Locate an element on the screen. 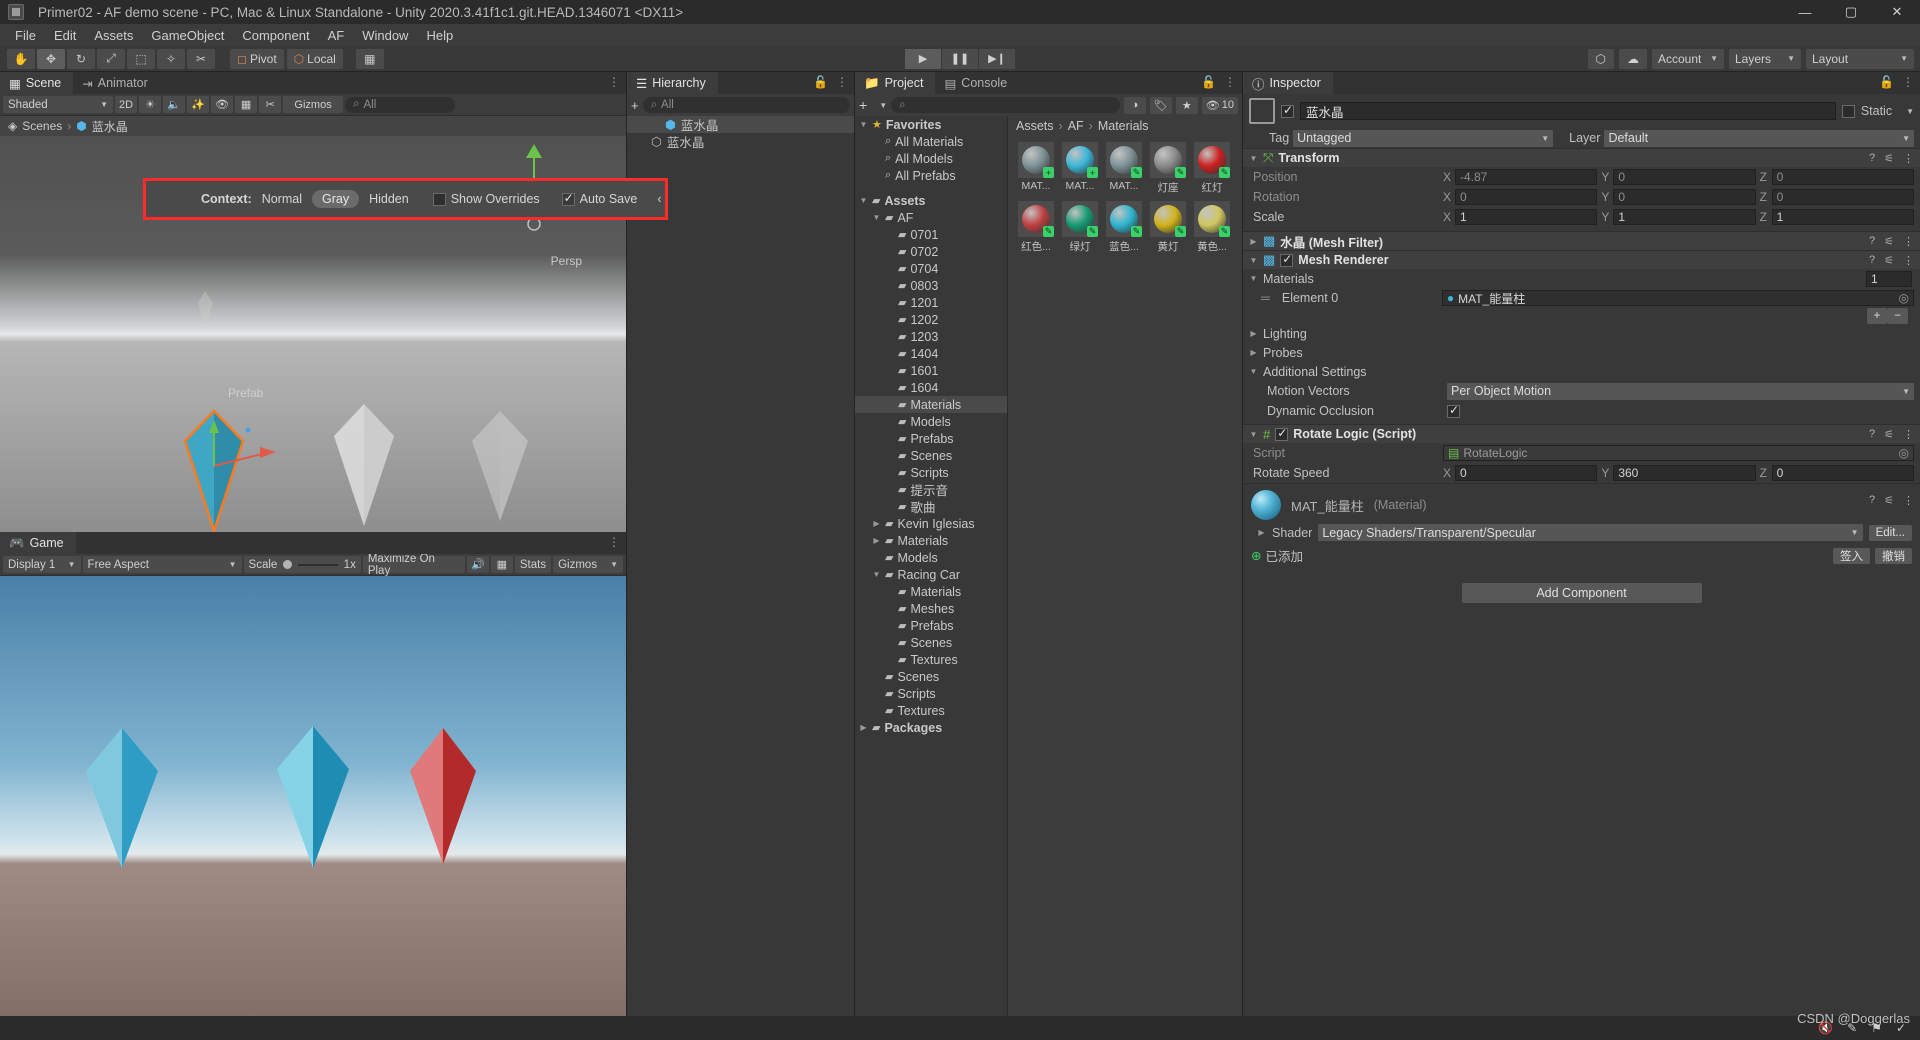 This screenshot has width=1920, height=1040. project-tree-row: ▰ 1202 is located at coordinates (931, 319).